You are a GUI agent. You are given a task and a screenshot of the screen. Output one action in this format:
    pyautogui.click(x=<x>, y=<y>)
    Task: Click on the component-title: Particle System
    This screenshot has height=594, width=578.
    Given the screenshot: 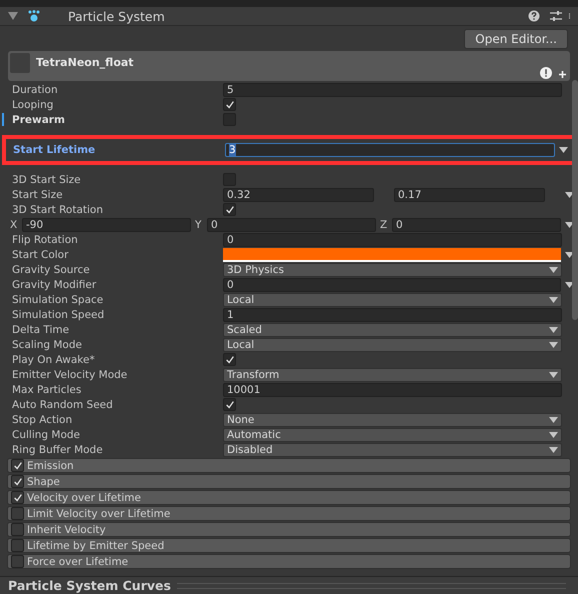 What is the action you would take?
    pyautogui.click(x=117, y=16)
    